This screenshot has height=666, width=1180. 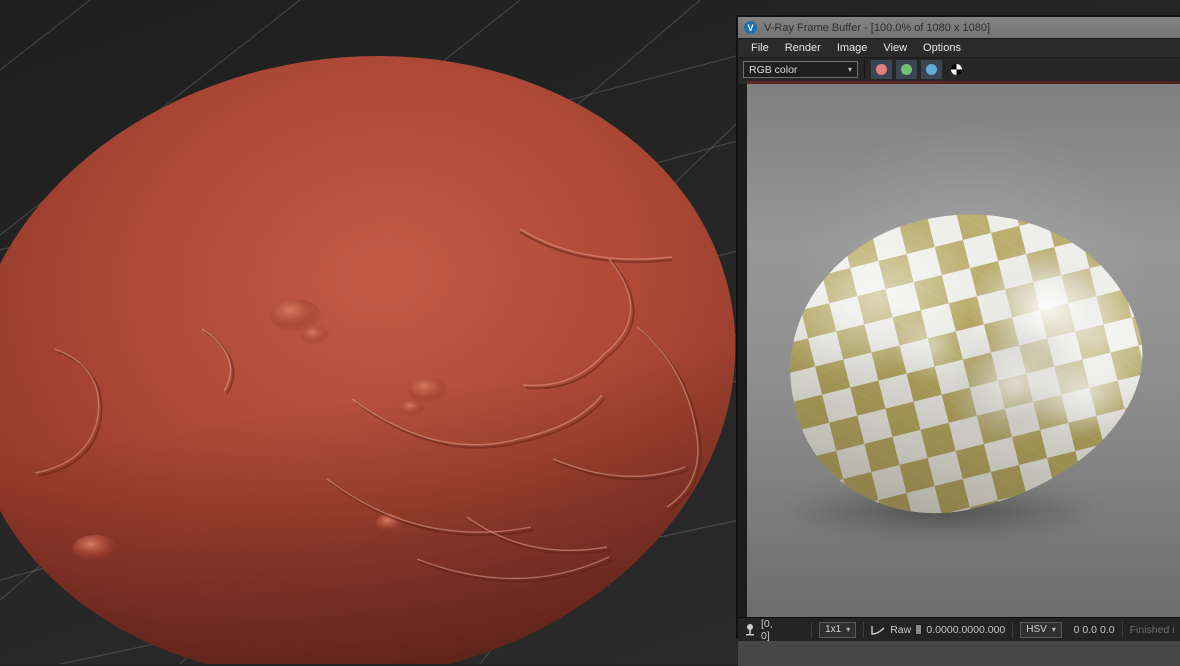 I want to click on vfb-menubar: File Render Image View Options, so click(x=959, y=48).